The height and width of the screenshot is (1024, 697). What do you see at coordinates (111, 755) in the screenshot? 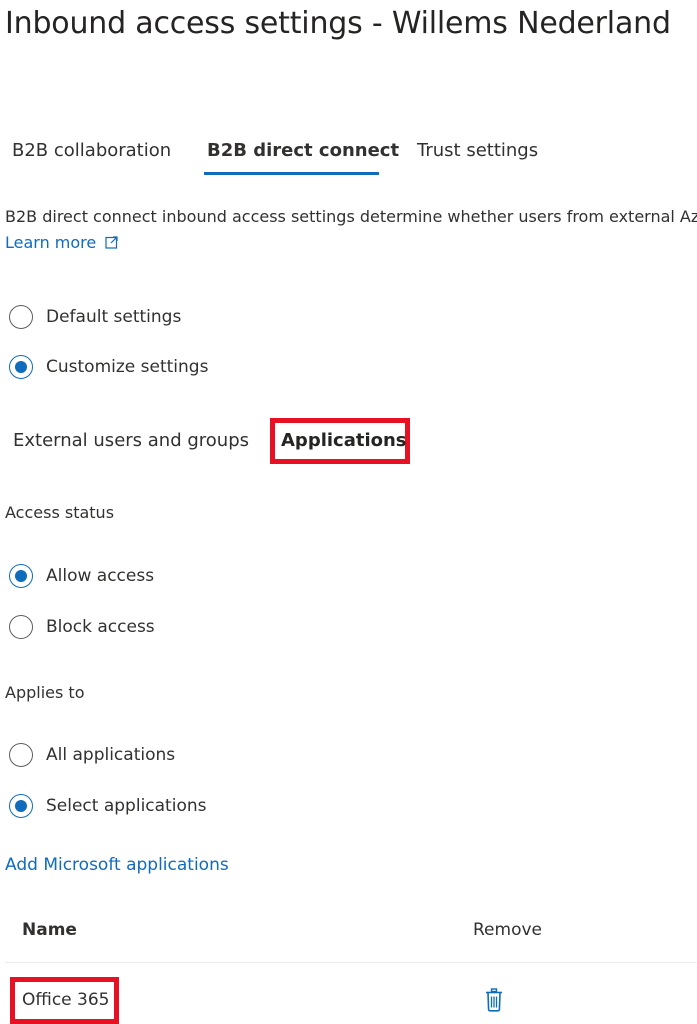
I see `radio-label: All applications` at bounding box center [111, 755].